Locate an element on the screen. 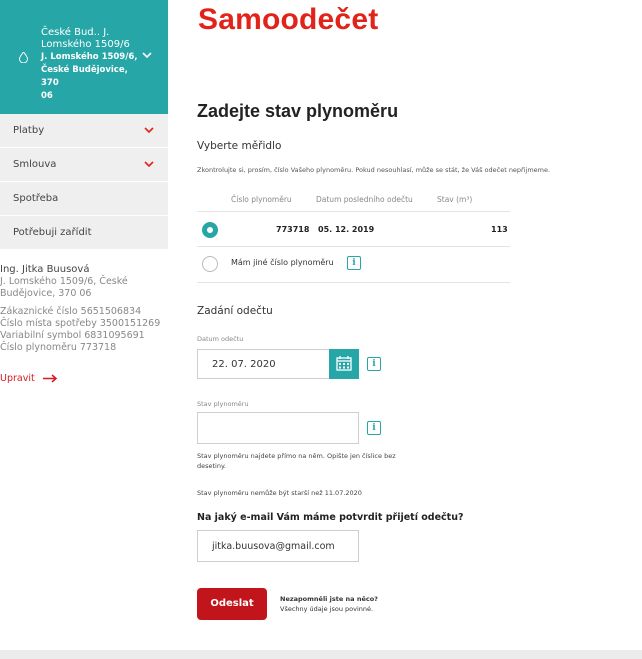 Image resolution: width=642 pixels, height=659 pixels. page-title: Samoodečet is located at coordinates (288, 19).